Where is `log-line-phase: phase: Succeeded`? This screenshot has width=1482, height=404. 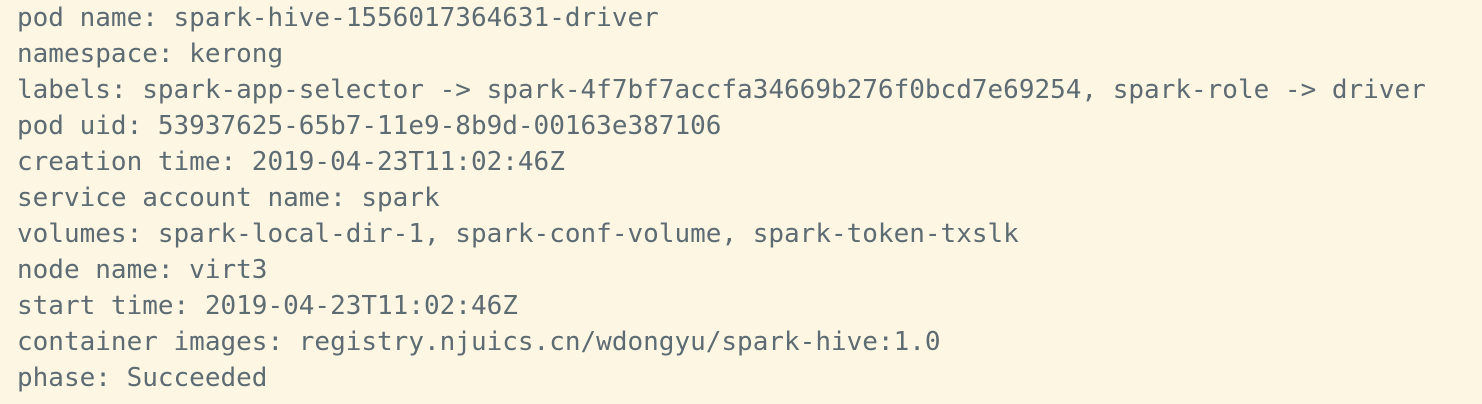 log-line-phase: phase: Succeeded is located at coordinates (142, 378).